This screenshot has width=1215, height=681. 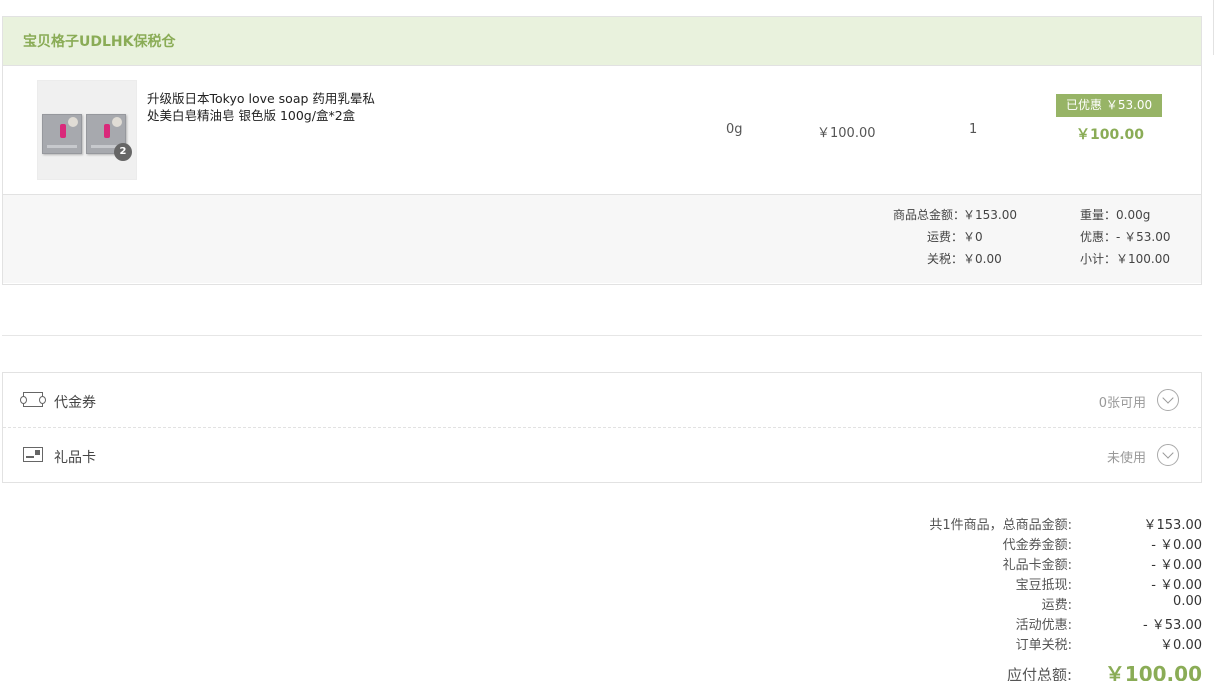 I want to click on grand-total: 应付总额: ￥100.00, so click(x=1041, y=670).